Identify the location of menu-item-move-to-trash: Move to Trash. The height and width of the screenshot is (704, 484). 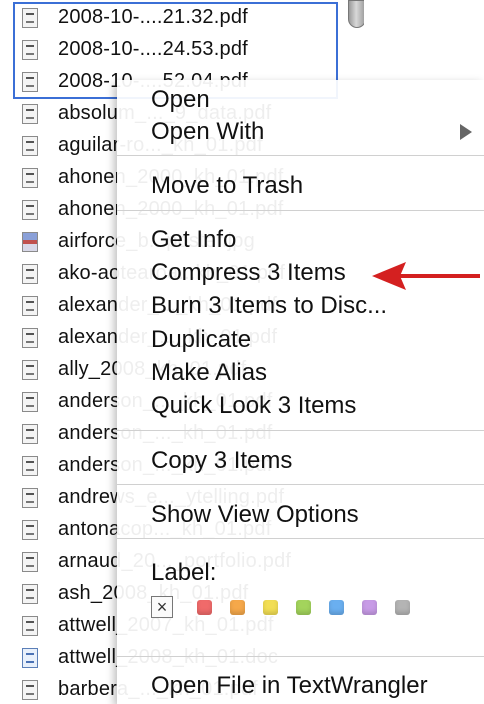
(300, 185).